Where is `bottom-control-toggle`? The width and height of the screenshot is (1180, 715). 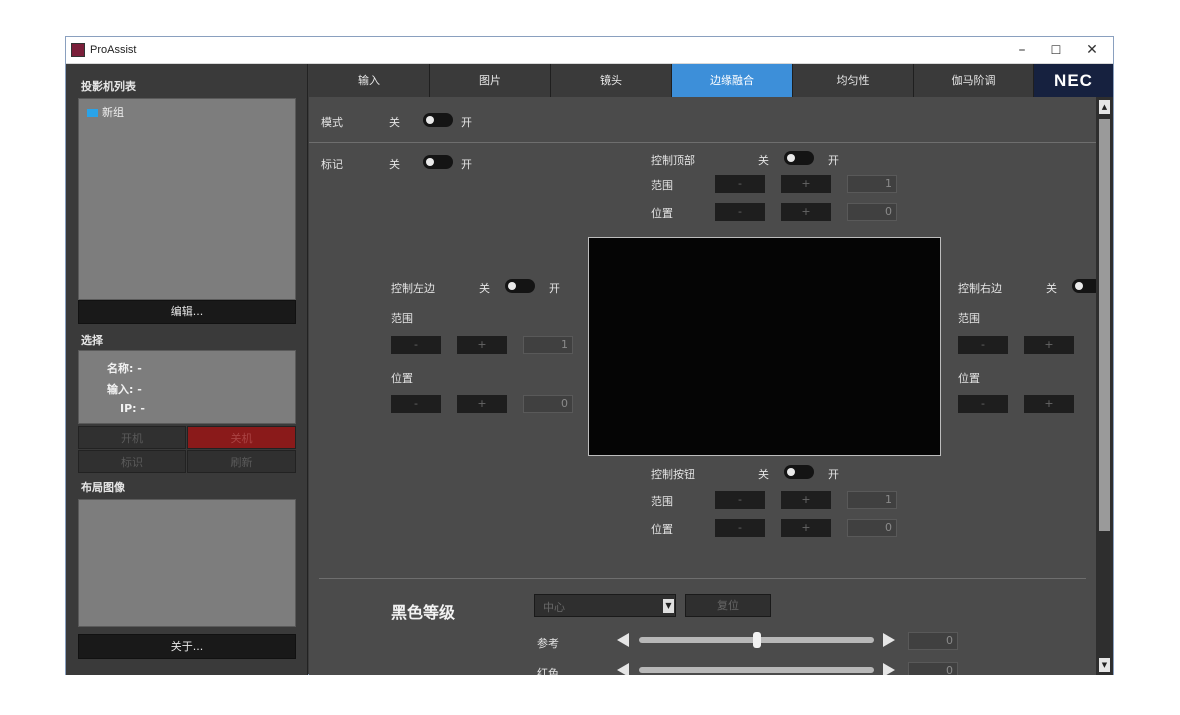 bottom-control-toggle is located at coordinates (799, 472).